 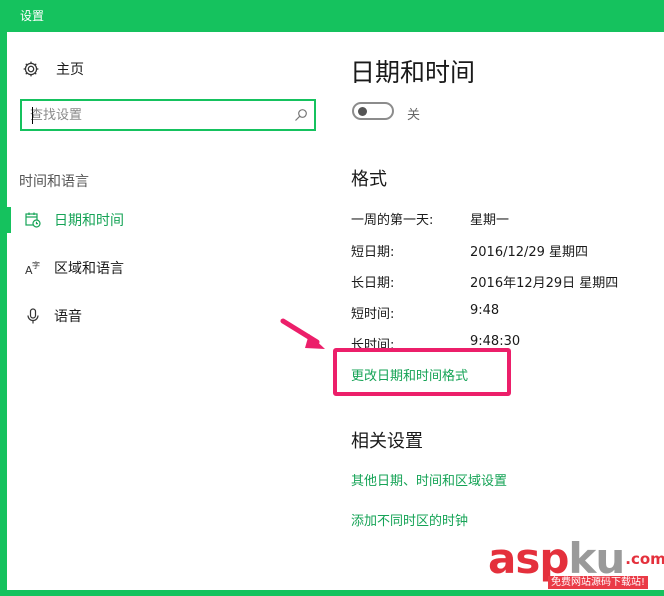 I want to click on additional-date-time-region-link: 其他日期、时间和区域设置, so click(x=429, y=479).